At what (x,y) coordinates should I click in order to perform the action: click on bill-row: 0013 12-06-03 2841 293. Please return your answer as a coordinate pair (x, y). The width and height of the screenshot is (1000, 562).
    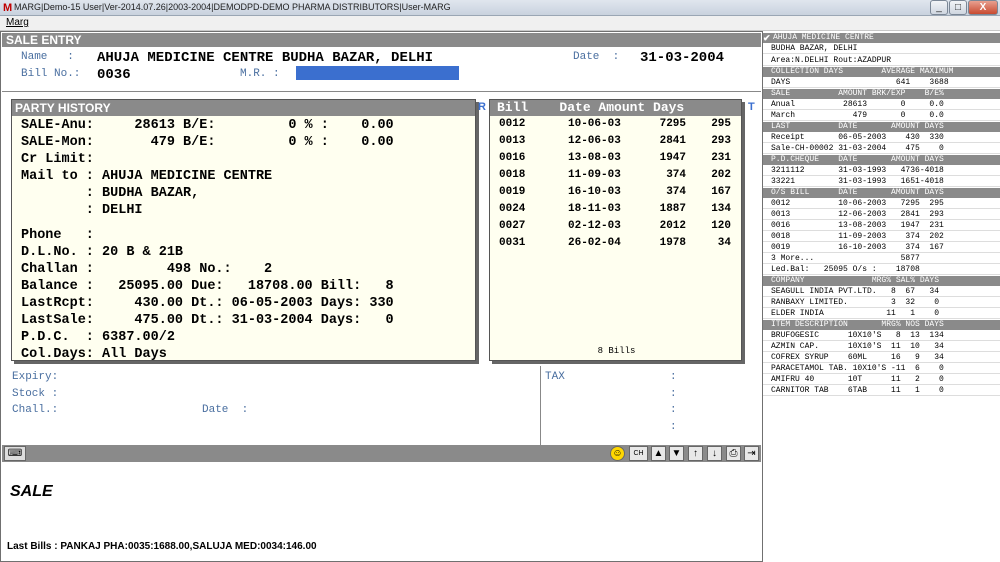
    Looking at the image, I should click on (615, 141).